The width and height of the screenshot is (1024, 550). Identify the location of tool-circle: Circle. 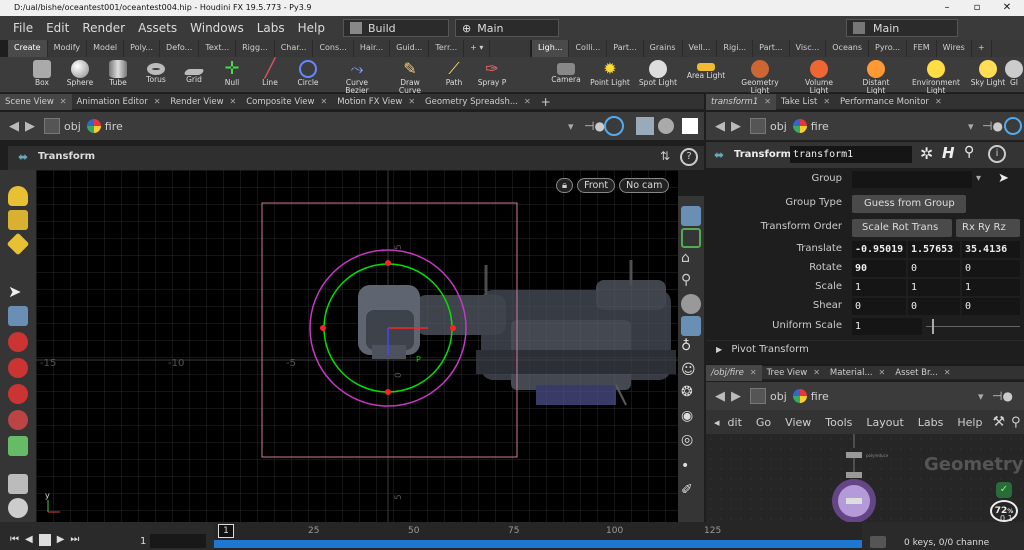
(308, 75).